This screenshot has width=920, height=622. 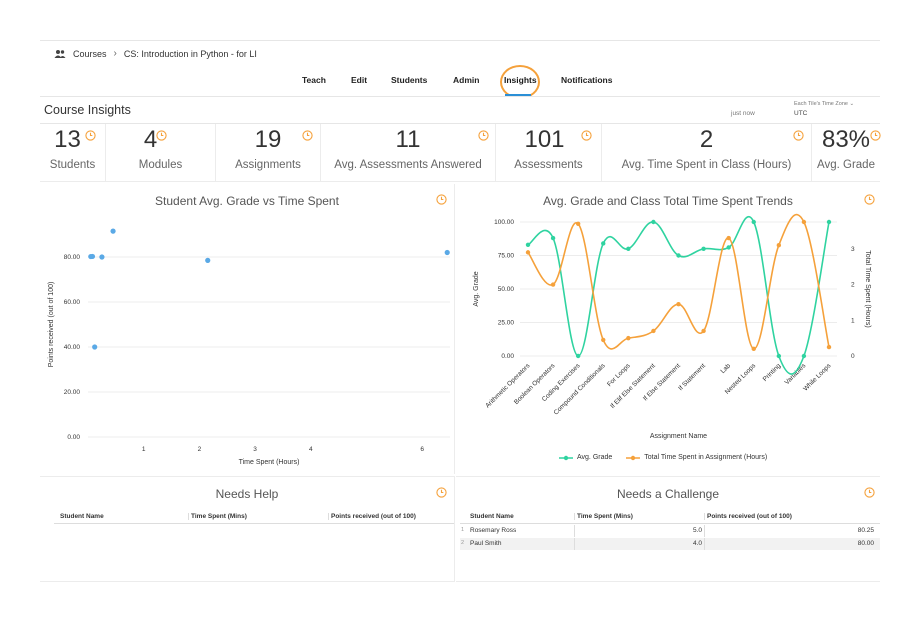 What do you see at coordinates (743, 113) in the screenshot?
I see `last-updated: just now` at bounding box center [743, 113].